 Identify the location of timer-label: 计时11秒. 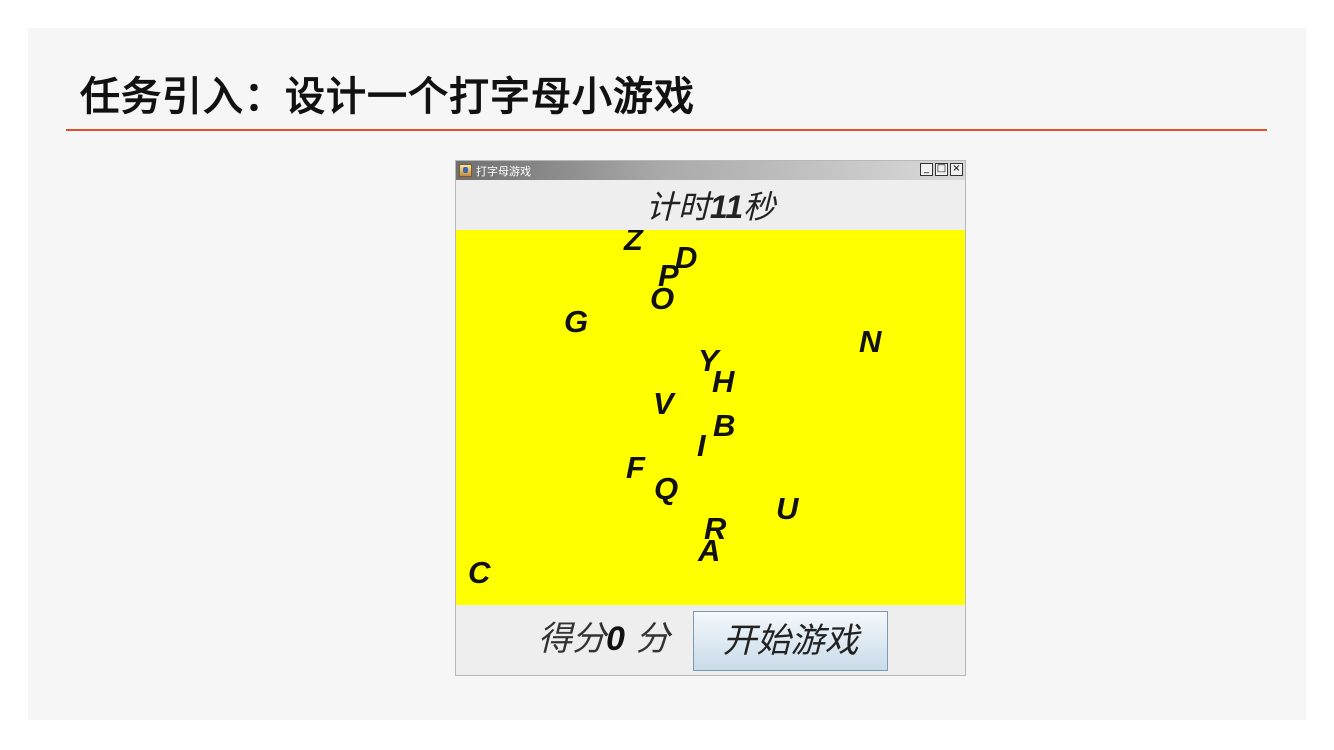
(710, 205).